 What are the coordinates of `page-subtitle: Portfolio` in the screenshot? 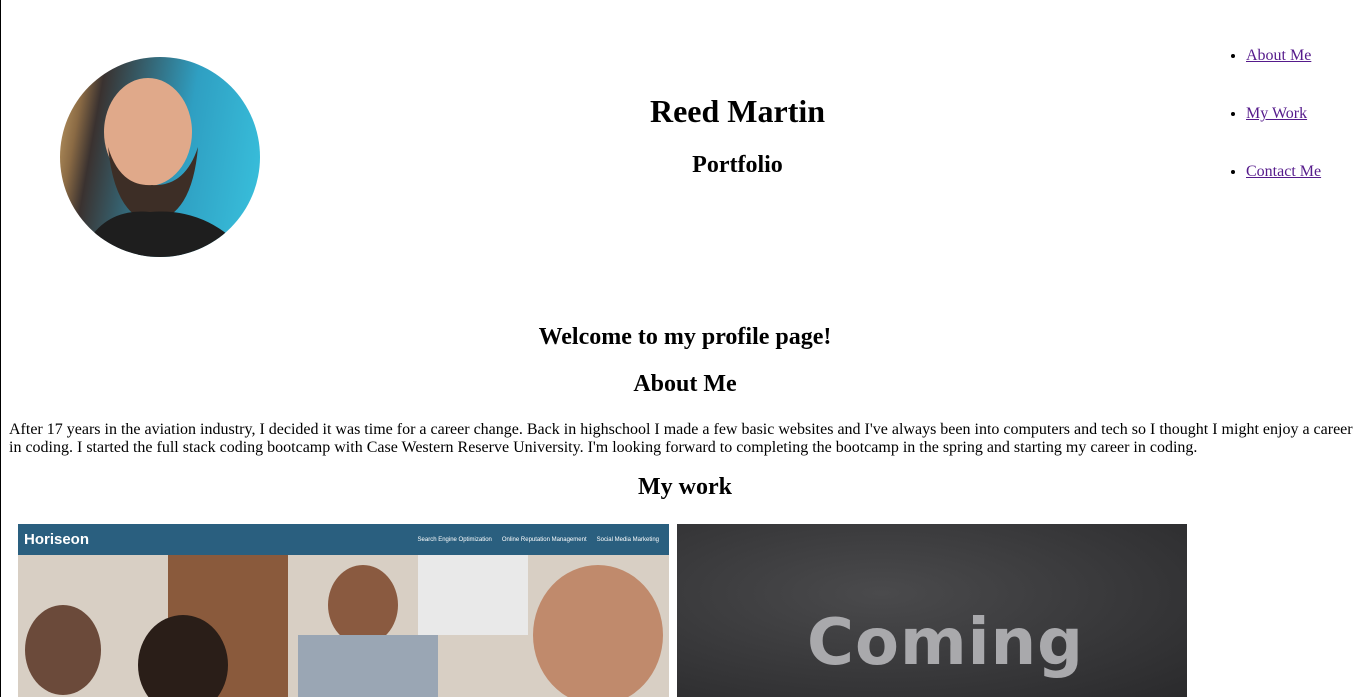 It's located at (737, 165).